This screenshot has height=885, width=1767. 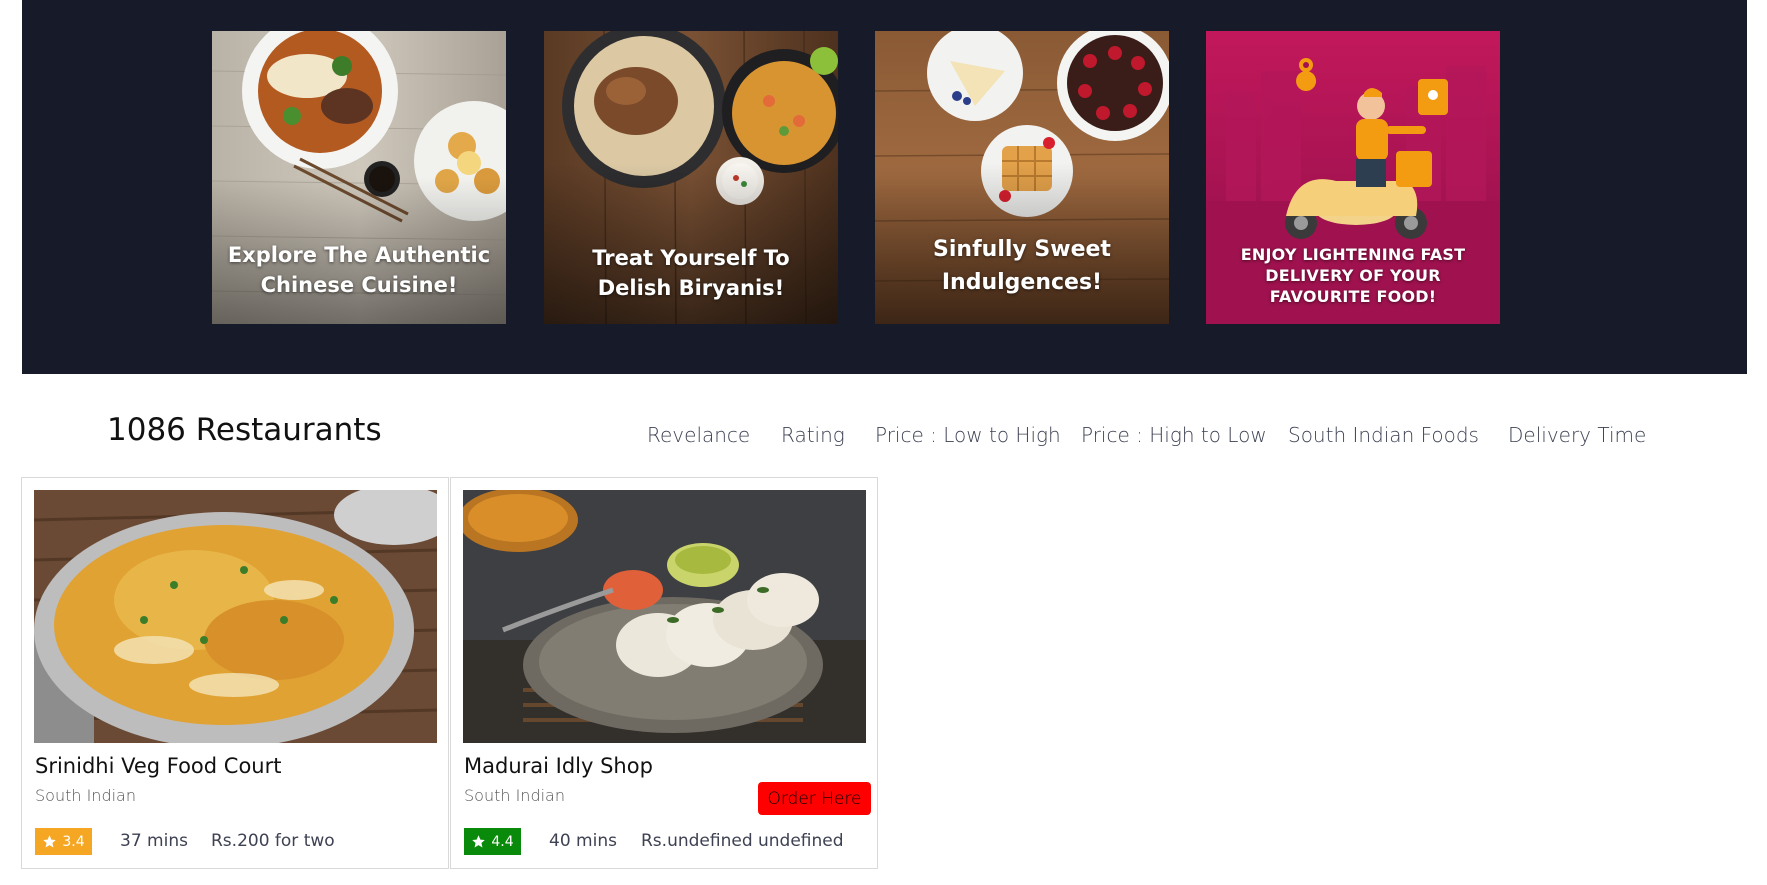 I want to click on restaurant-name: Madurai Idly Shop, so click(x=558, y=766).